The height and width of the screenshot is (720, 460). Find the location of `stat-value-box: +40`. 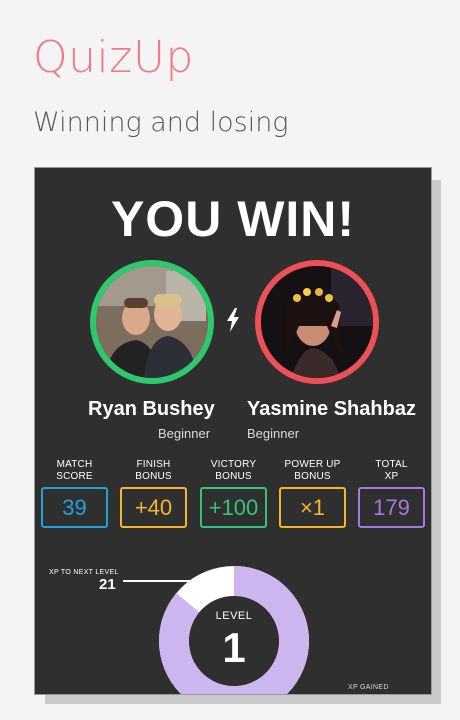

stat-value-box: +40 is located at coordinates (153, 507).